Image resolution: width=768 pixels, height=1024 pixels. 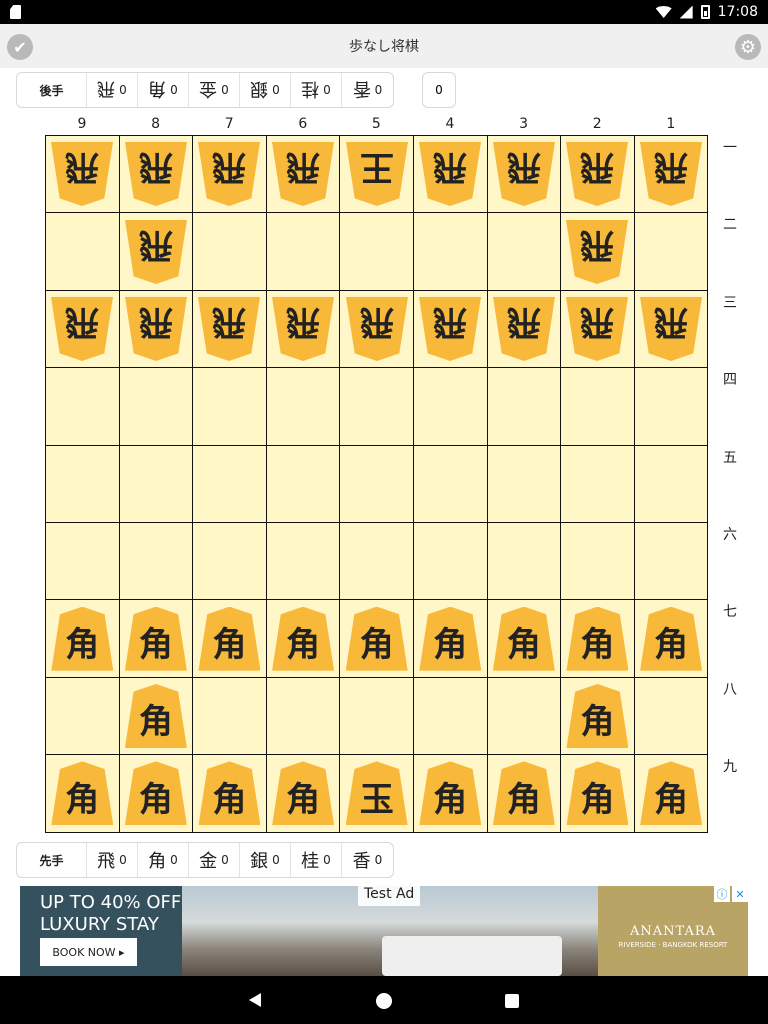 What do you see at coordinates (377, 175) in the screenshot?
I see `board-square: 王` at bounding box center [377, 175].